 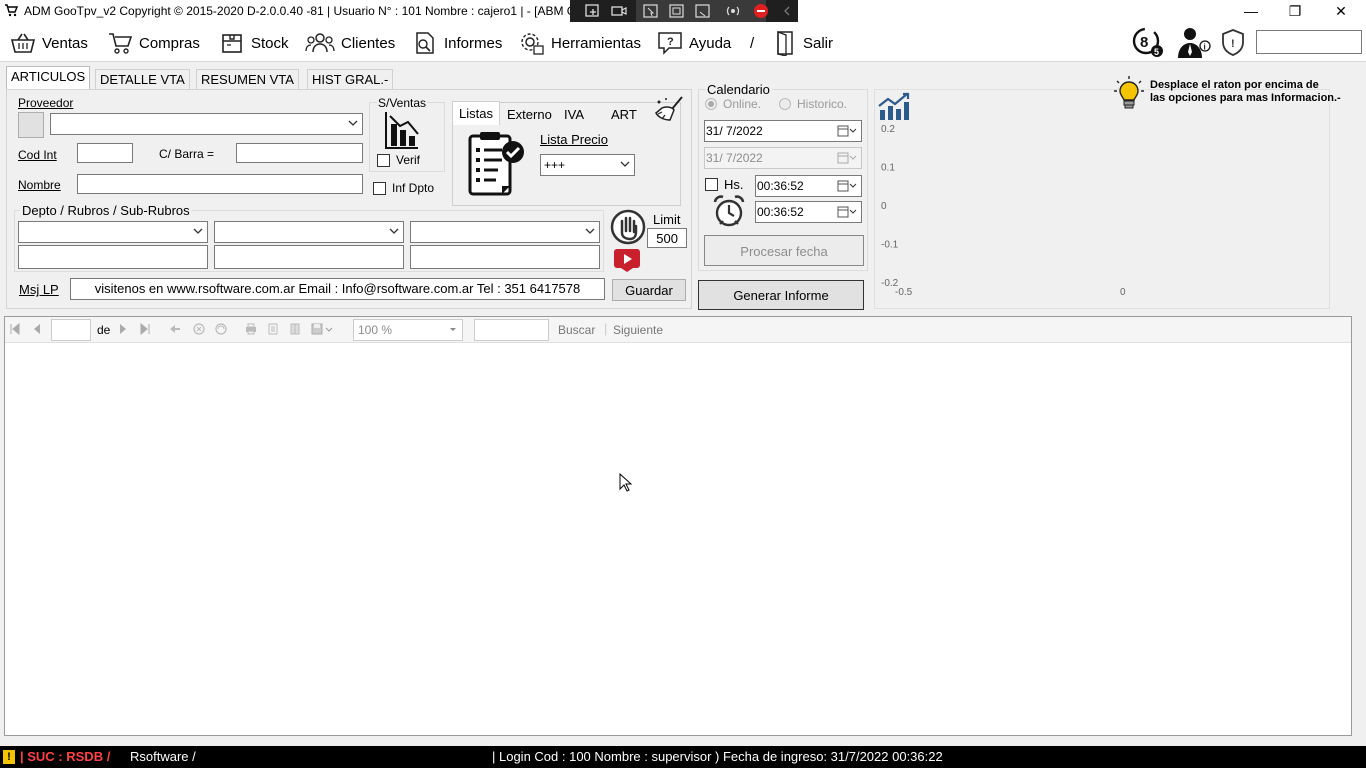 What do you see at coordinates (555, 165) in the screenshot?
I see `lista-precio-value: +++` at bounding box center [555, 165].